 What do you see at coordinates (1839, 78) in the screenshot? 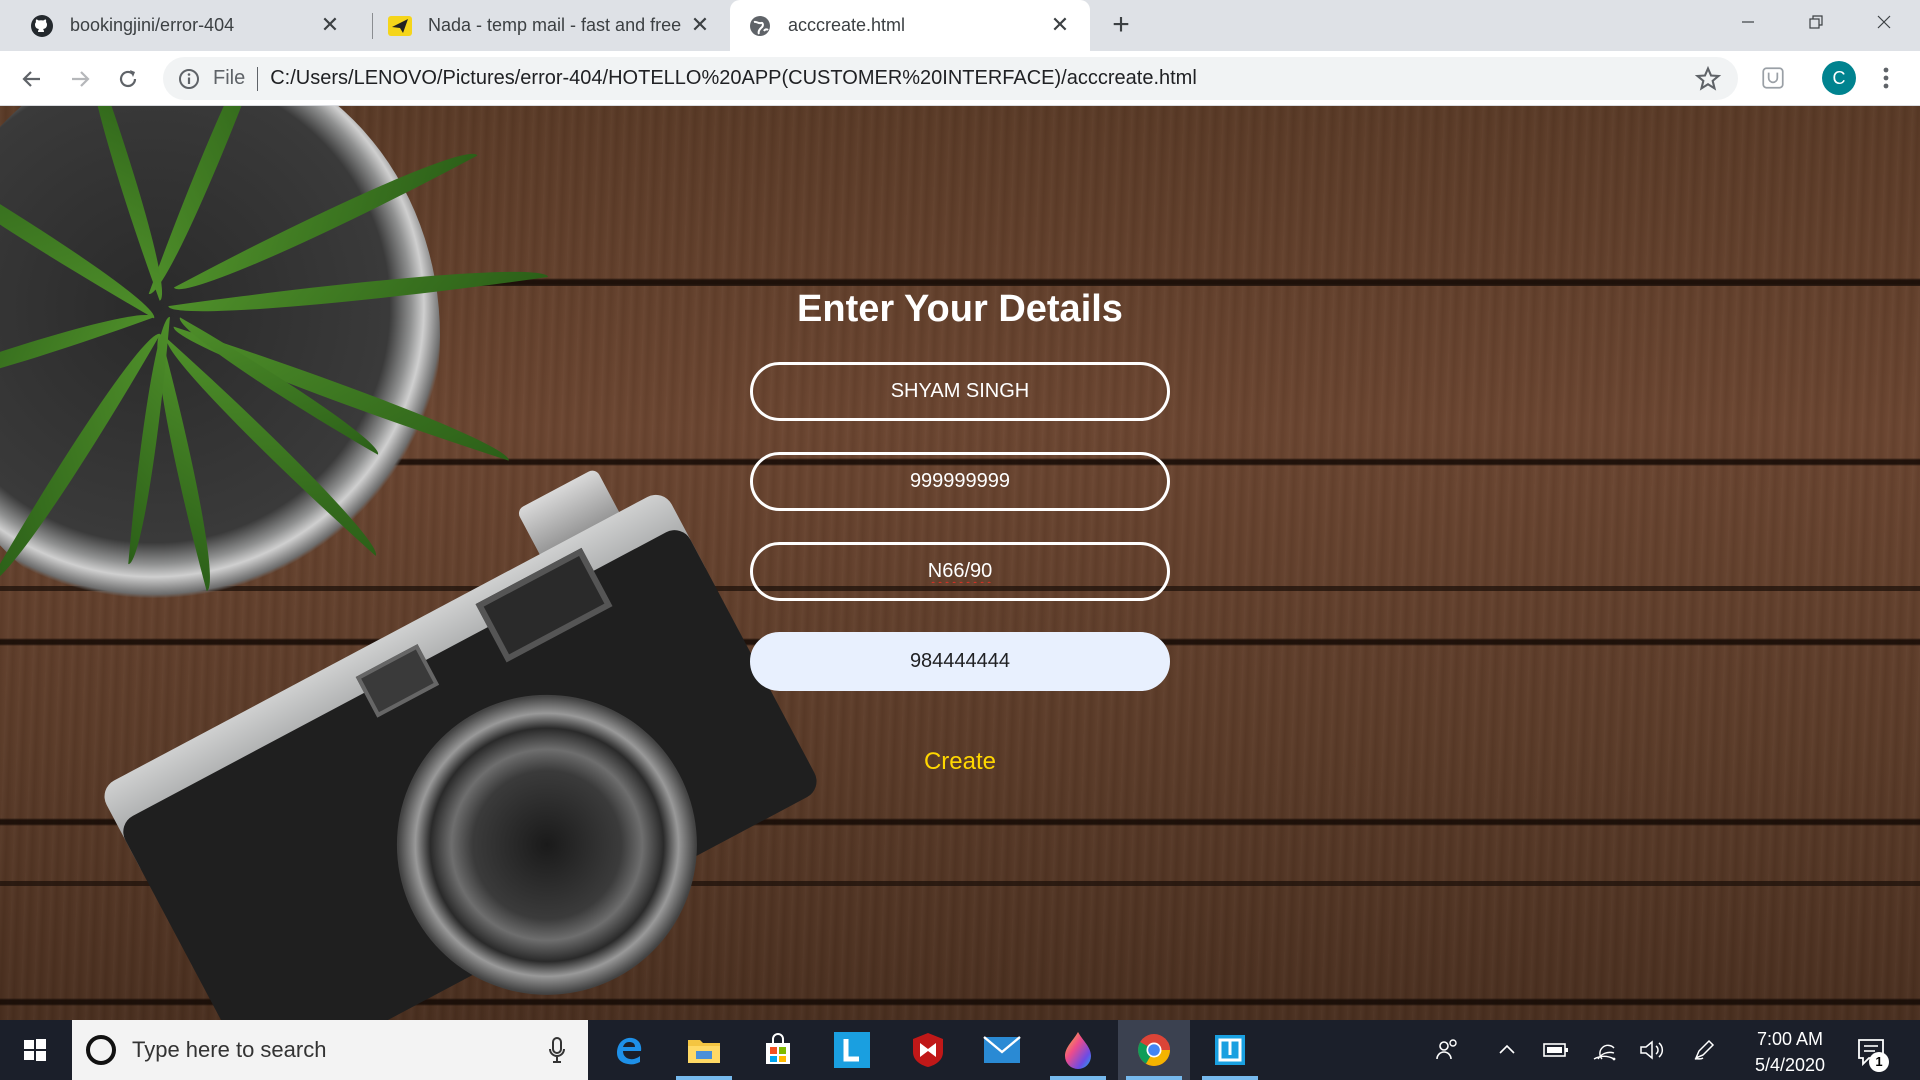
I see `profile-avatar: C` at bounding box center [1839, 78].